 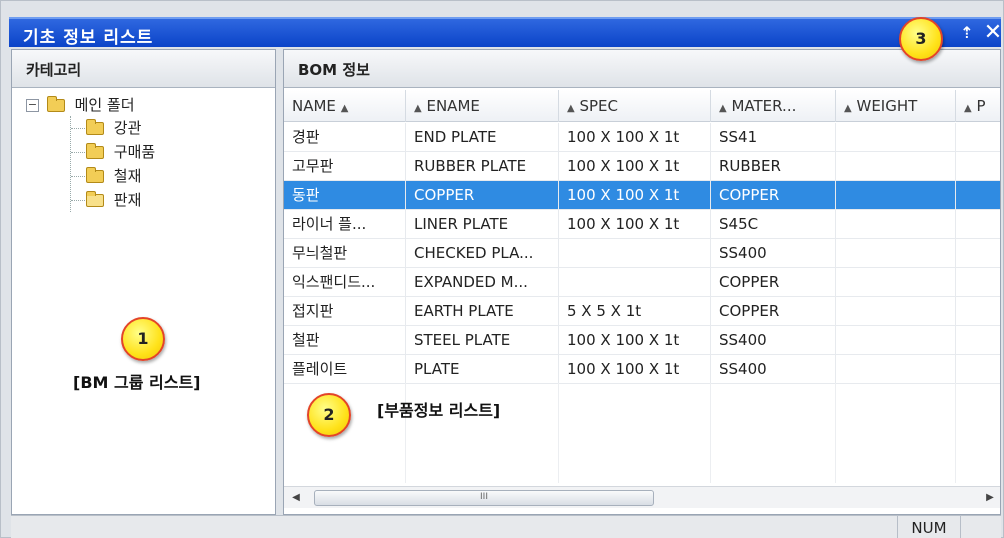 What do you see at coordinates (506, 32) in the screenshot?
I see `title-bar: 기초 정보 리스트 ⇡ ✕` at bounding box center [506, 32].